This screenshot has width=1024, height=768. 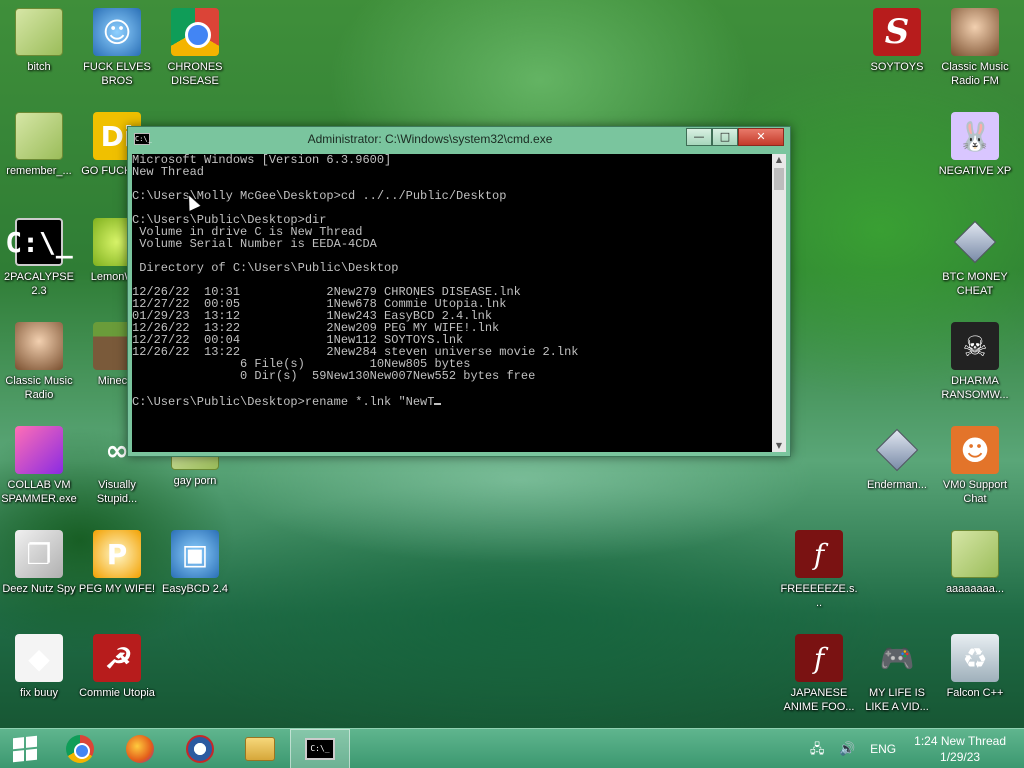 What do you see at coordinates (975, 658) in the screenshot?
I see `recycle-bin-icon: ♻` at bounding box center [975, 658].